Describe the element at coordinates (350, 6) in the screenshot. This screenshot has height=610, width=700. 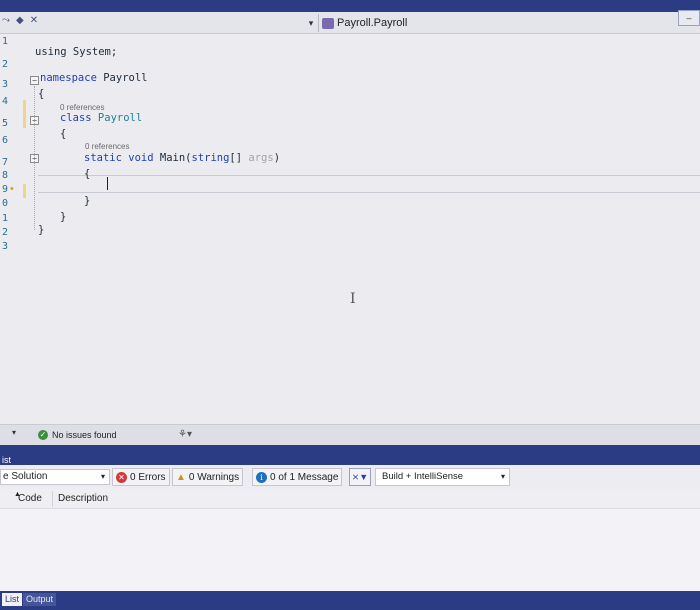
I see `document-tab-strip` at that location.